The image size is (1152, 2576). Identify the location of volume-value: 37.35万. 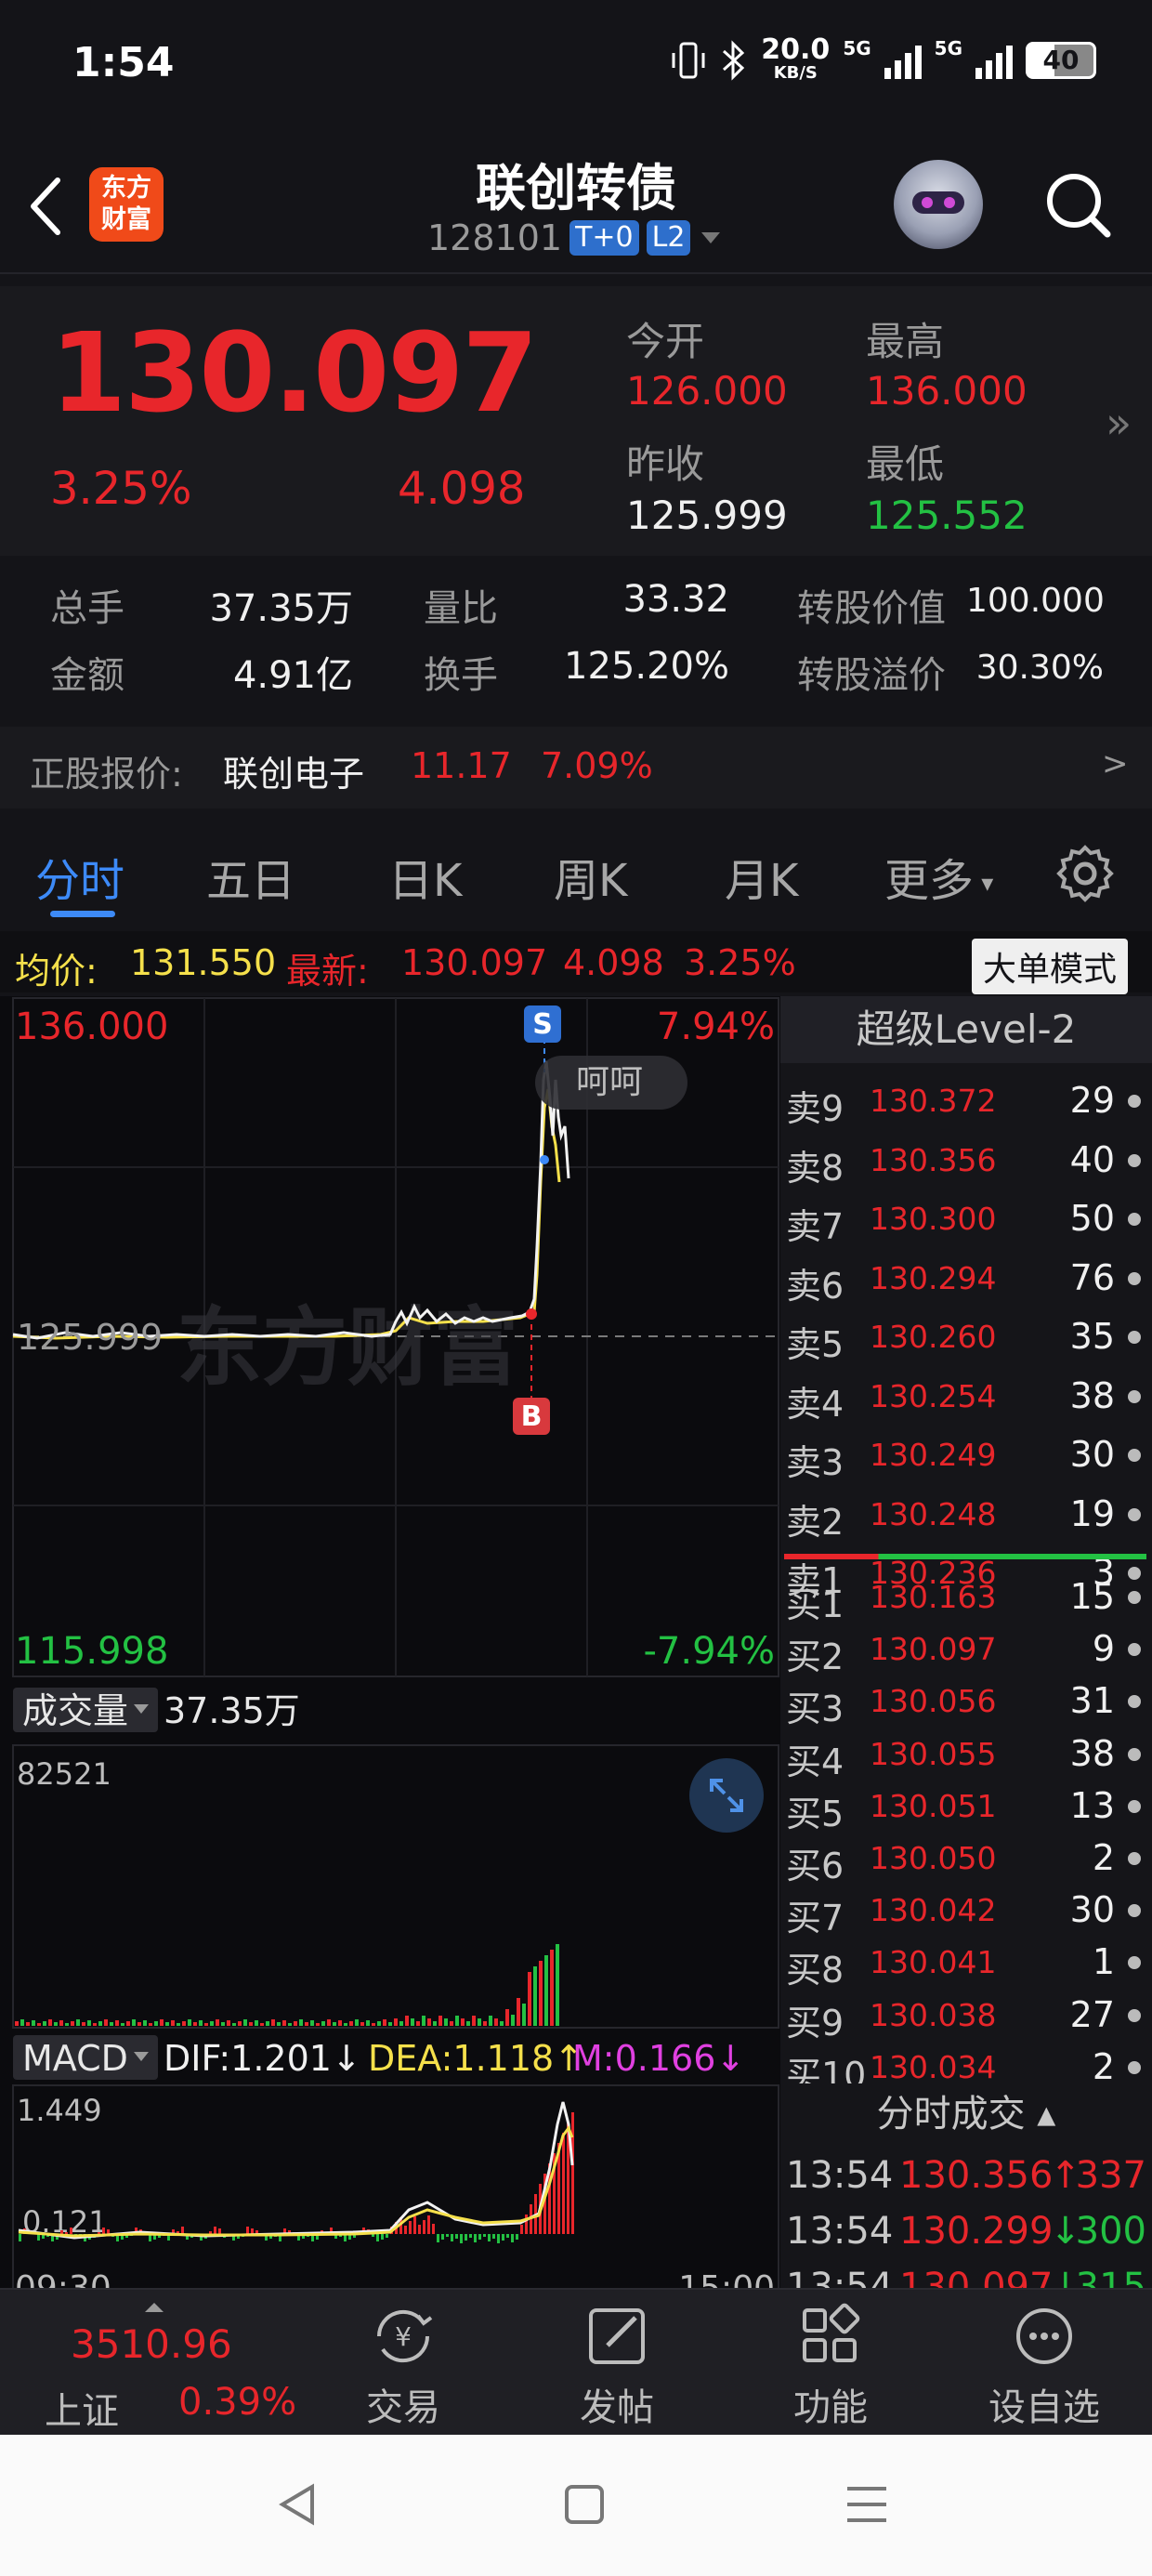
(281, 608).